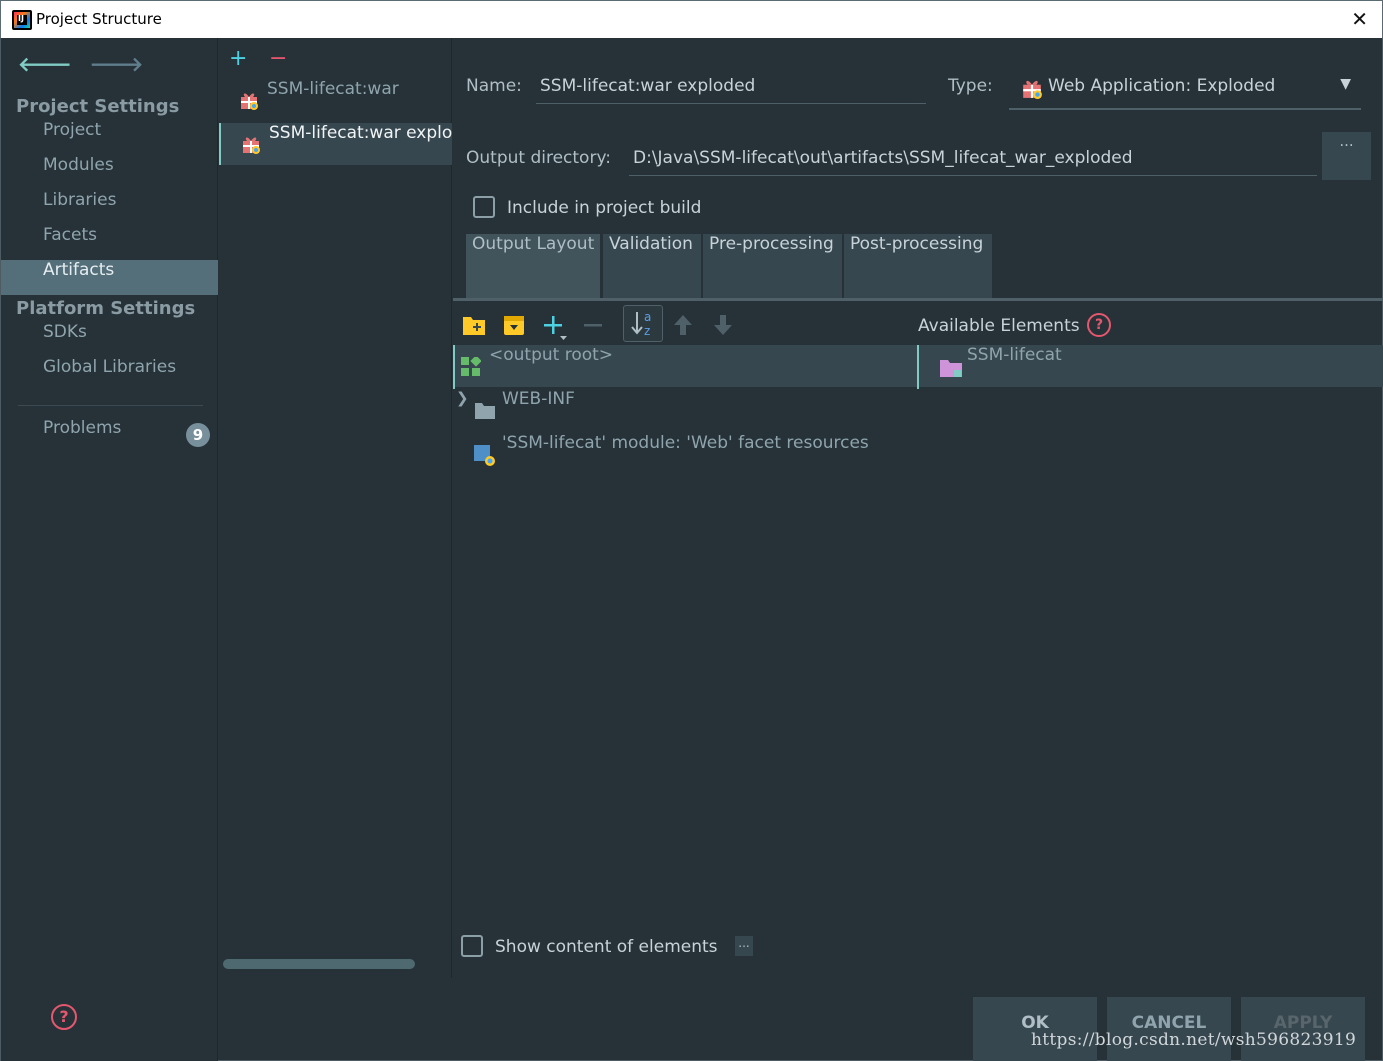 This screenshot has width=1383, height=1061. I want to click on add-artifact-icon: +, so click(238, 58).